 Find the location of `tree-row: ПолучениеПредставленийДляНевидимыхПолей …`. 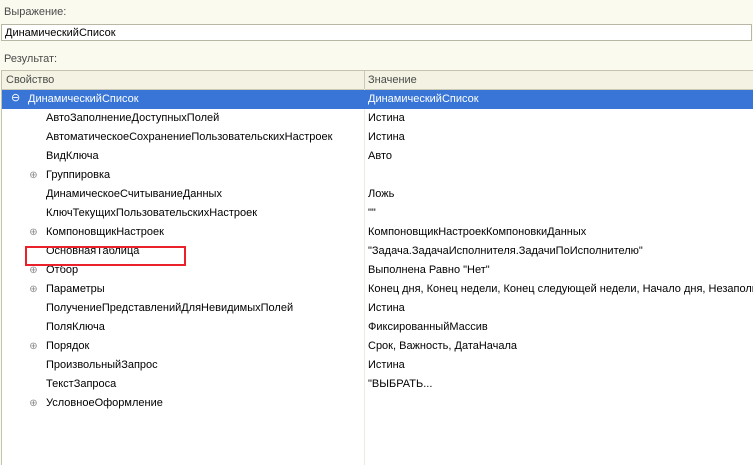

tree-row: ПолучениеПредставленийДляНевидимыхПолей … is located at coordinates (377, 308).